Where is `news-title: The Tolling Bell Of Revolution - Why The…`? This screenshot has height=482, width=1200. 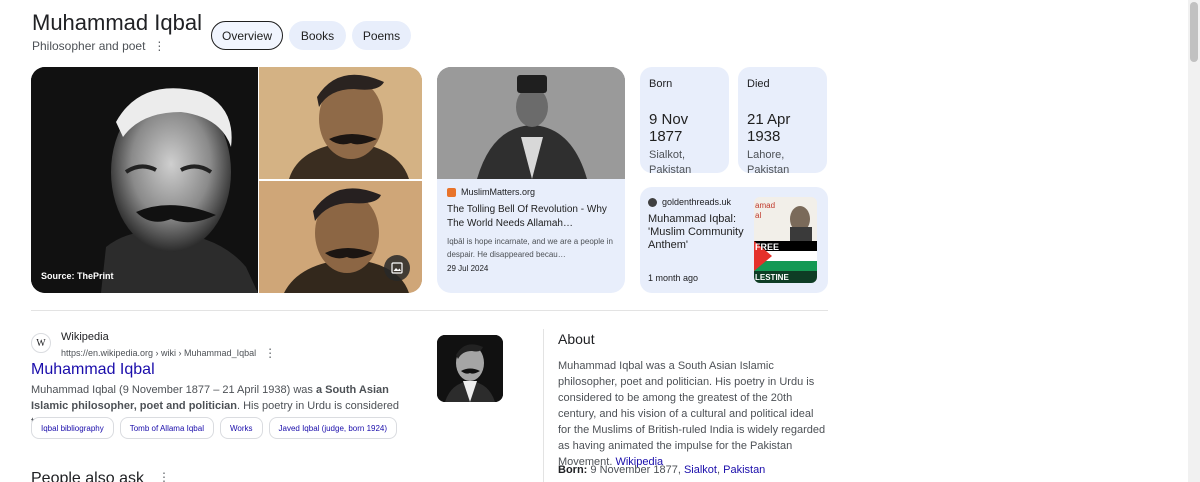
news-title: The Tolling Bell Of Revolution - Why The… is located at coordinates (531, 217).